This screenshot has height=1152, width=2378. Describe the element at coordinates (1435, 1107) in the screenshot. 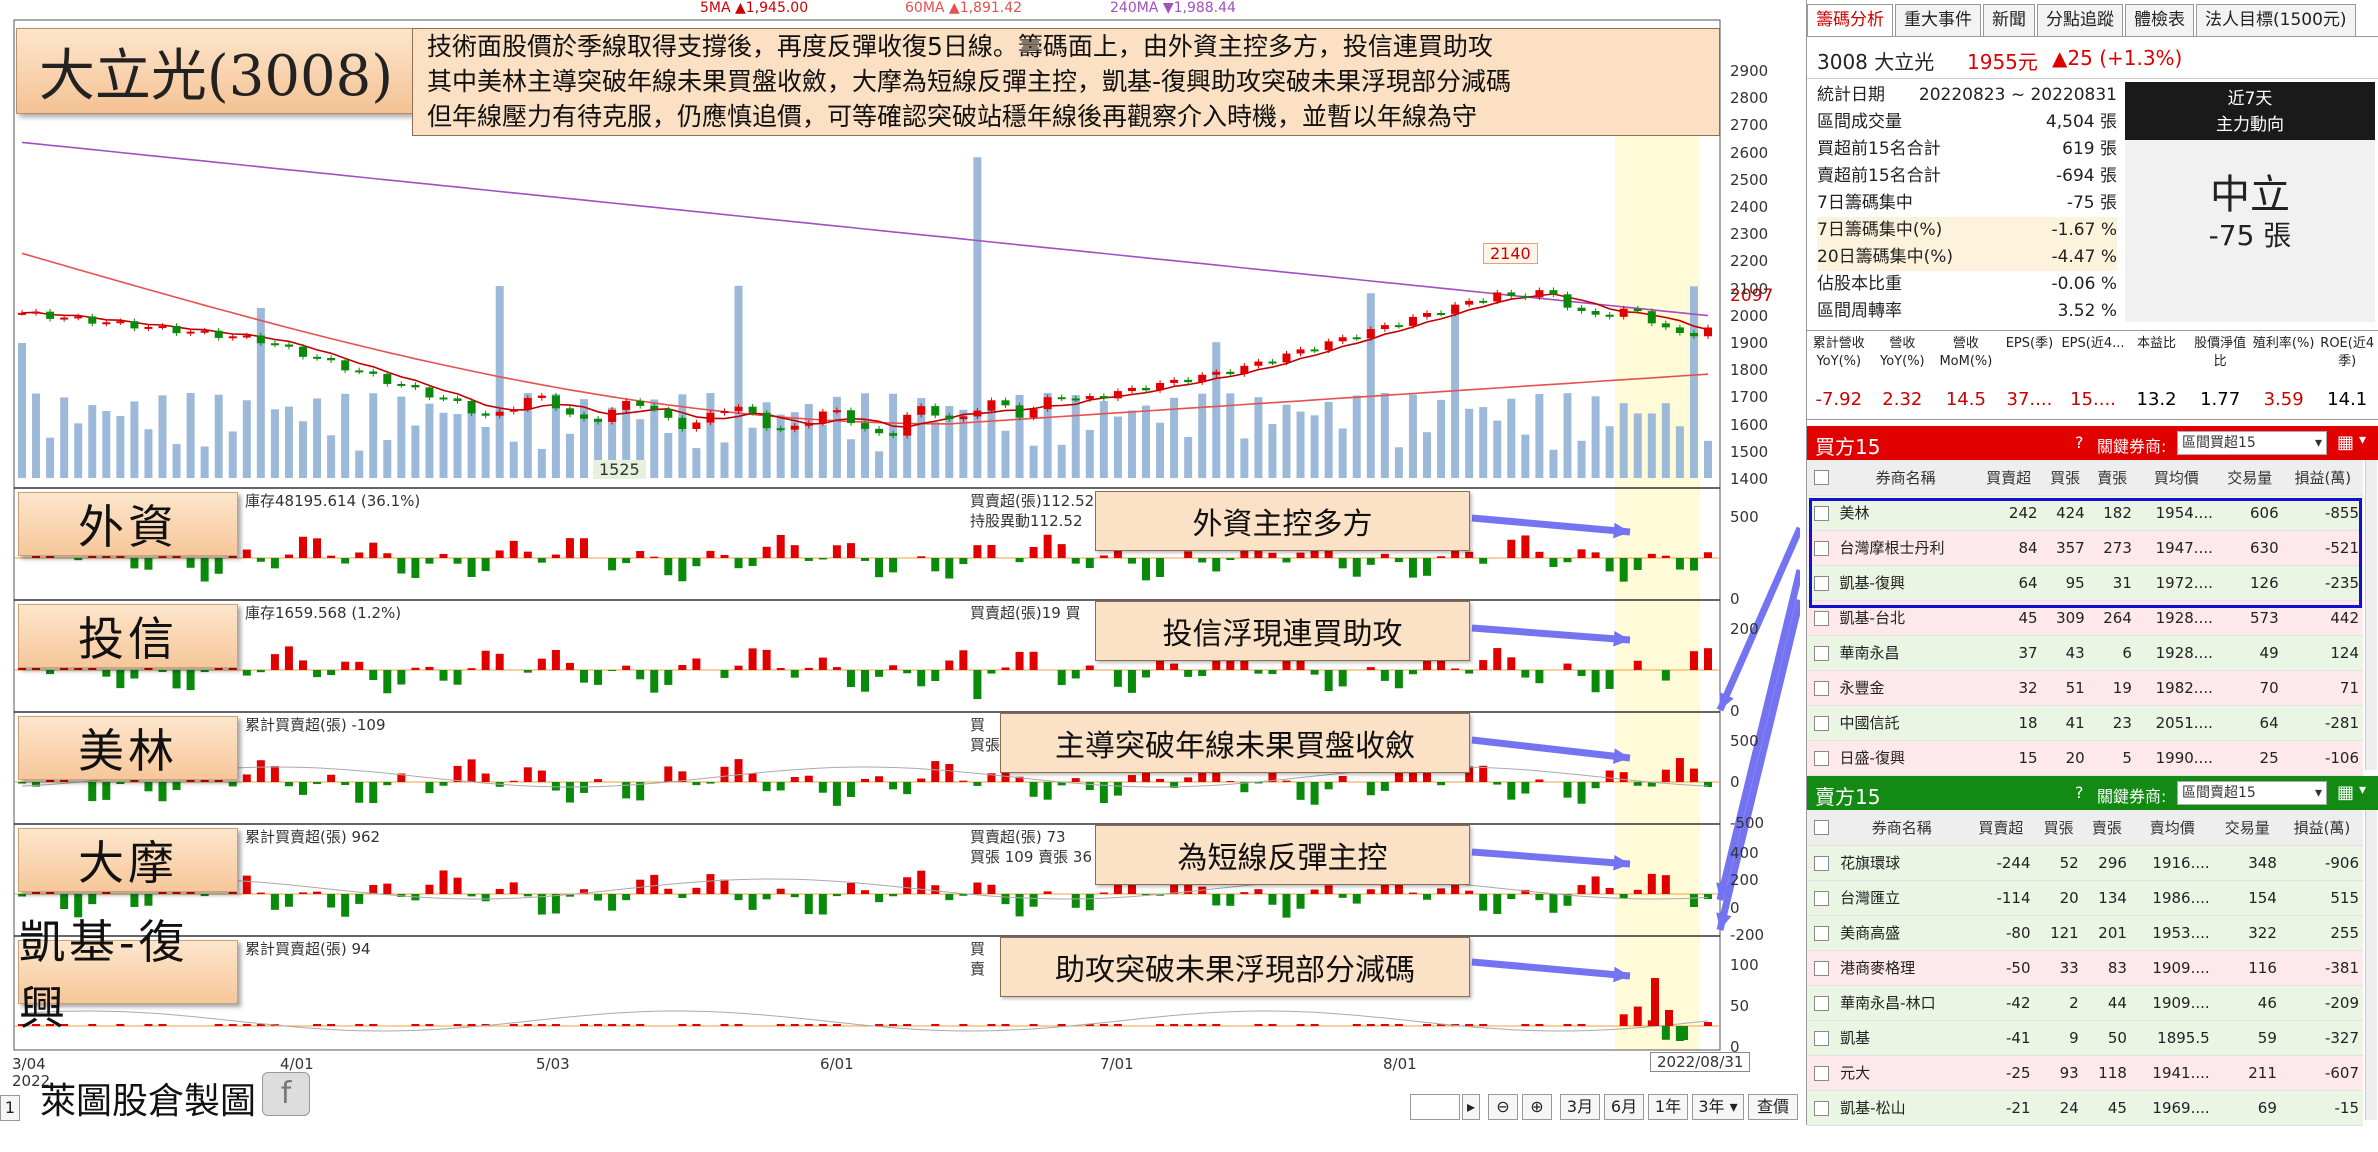

I see `date-input` at that location.